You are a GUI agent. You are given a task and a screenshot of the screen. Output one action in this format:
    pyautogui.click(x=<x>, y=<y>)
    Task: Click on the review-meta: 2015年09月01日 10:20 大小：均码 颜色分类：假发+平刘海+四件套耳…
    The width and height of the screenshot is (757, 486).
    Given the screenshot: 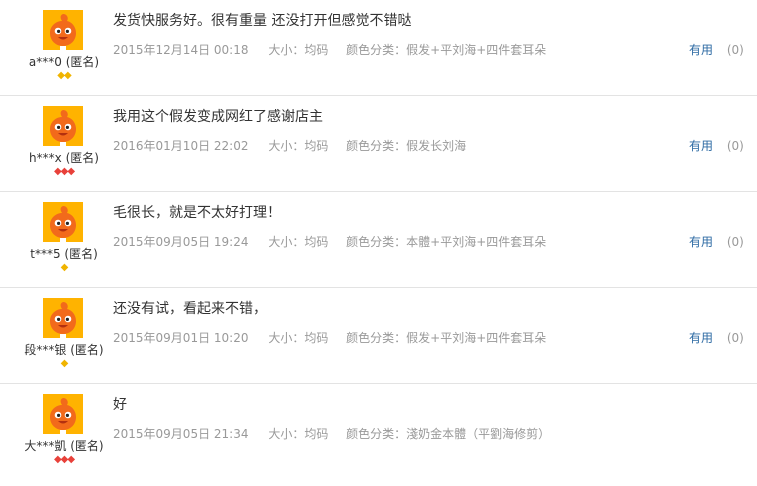 What is the action you would take?
    pyautogui.click(x=329, y=337)
    